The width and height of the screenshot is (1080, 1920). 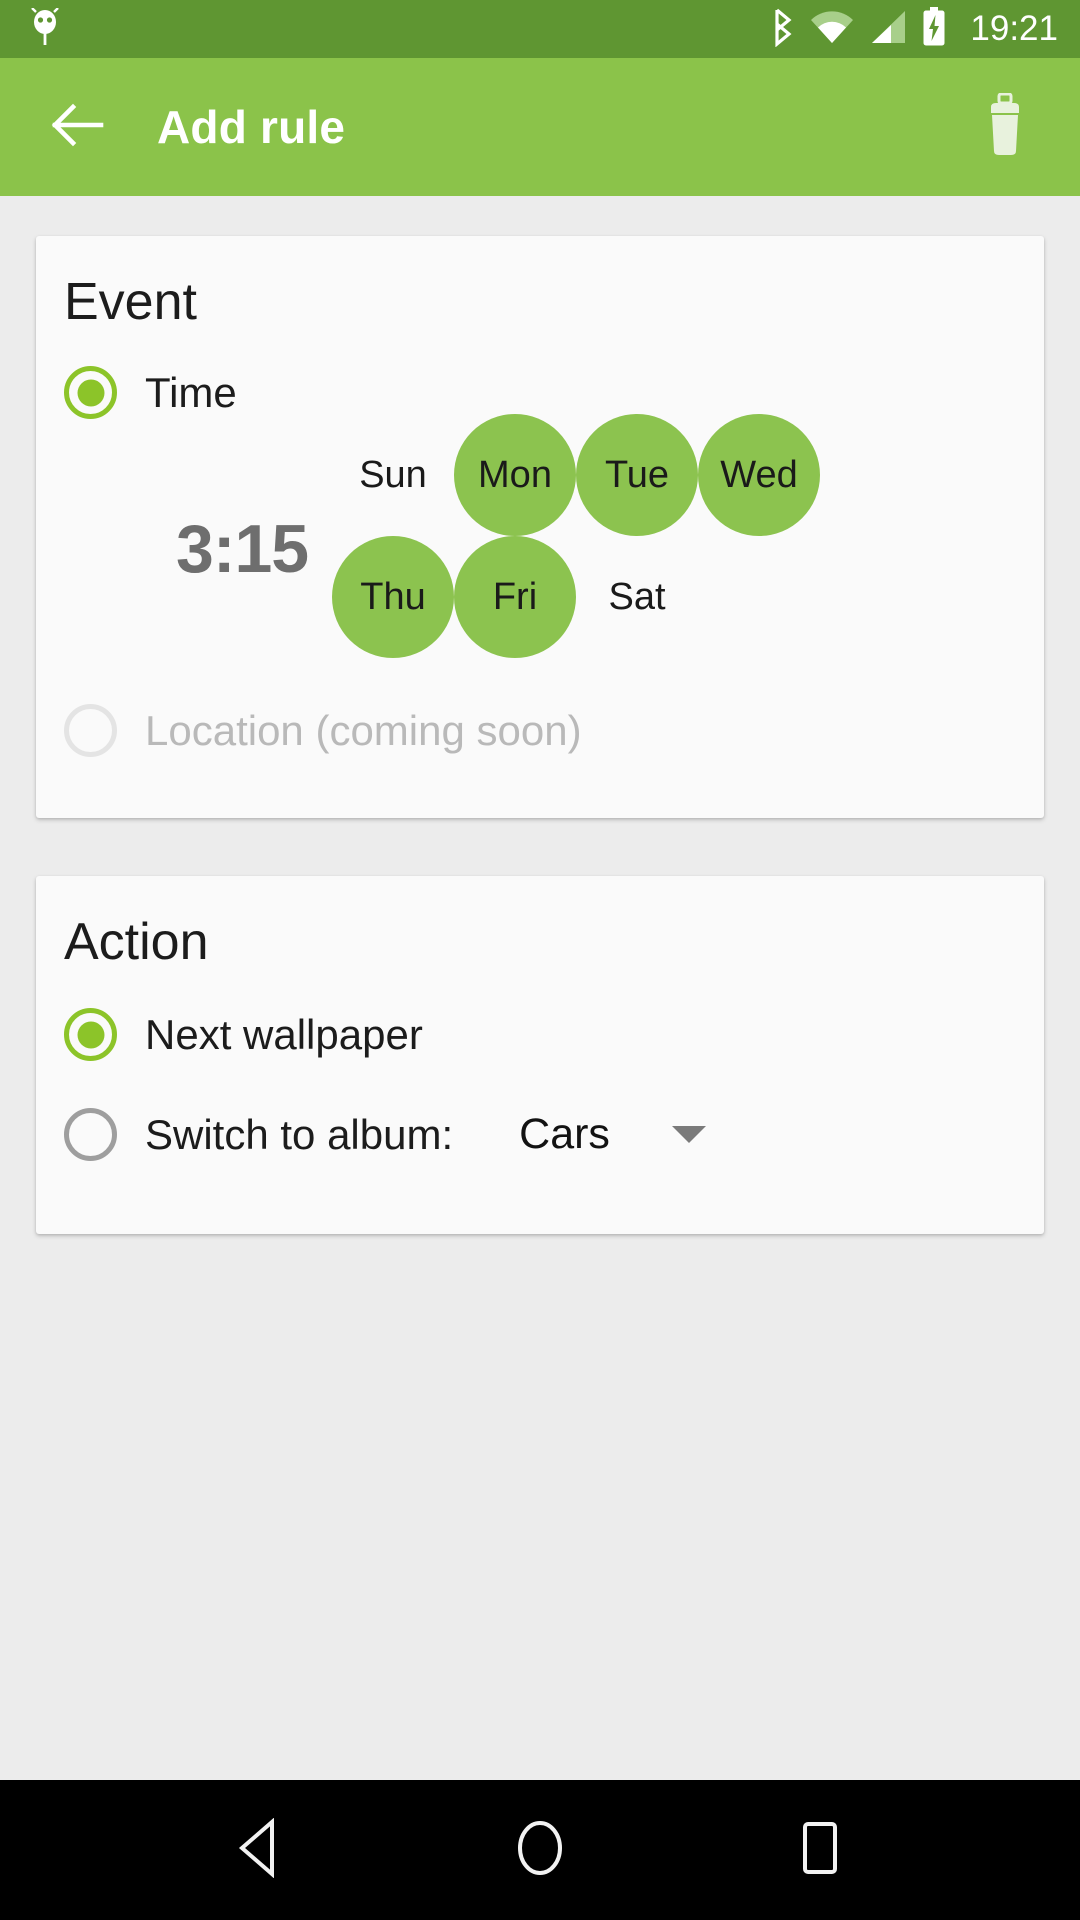 I want to click on nav-home-circle-icon, so click(x=540, y=1850).